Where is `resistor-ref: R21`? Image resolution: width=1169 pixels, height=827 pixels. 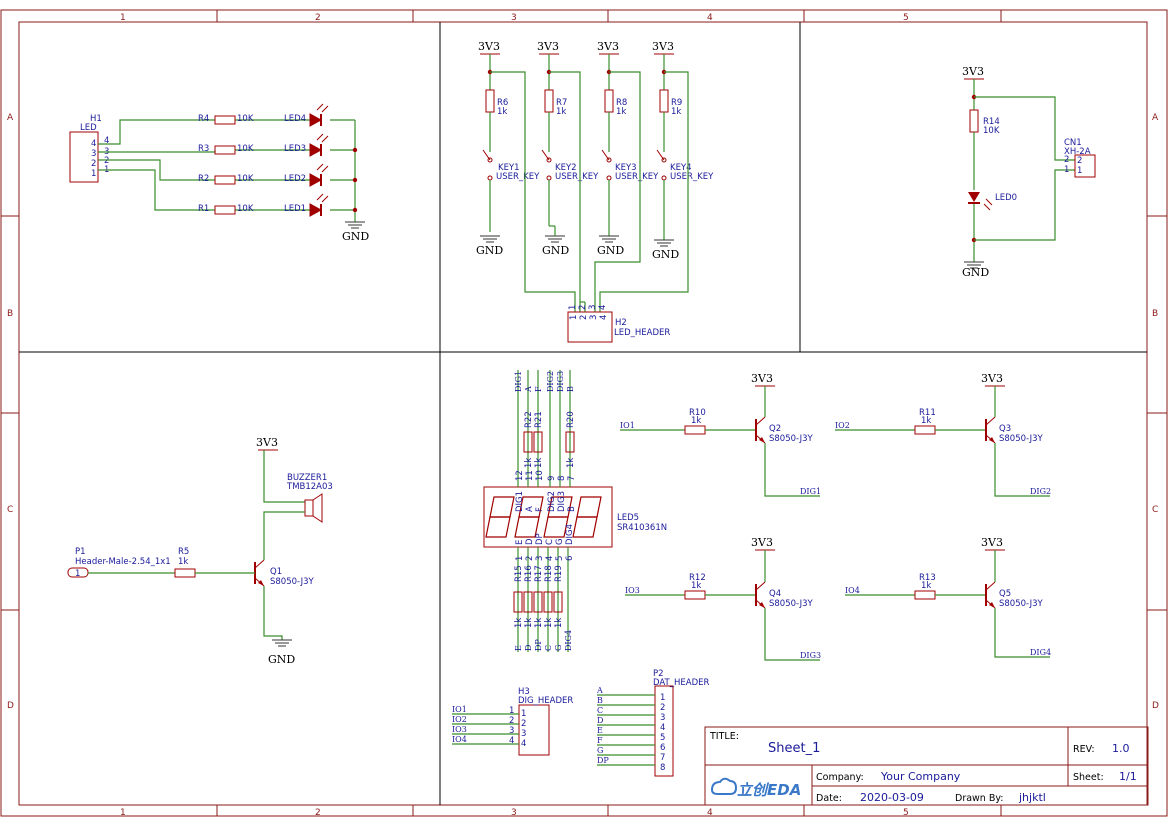 resistor-ref: R21 is located at coordinates (539, 419).